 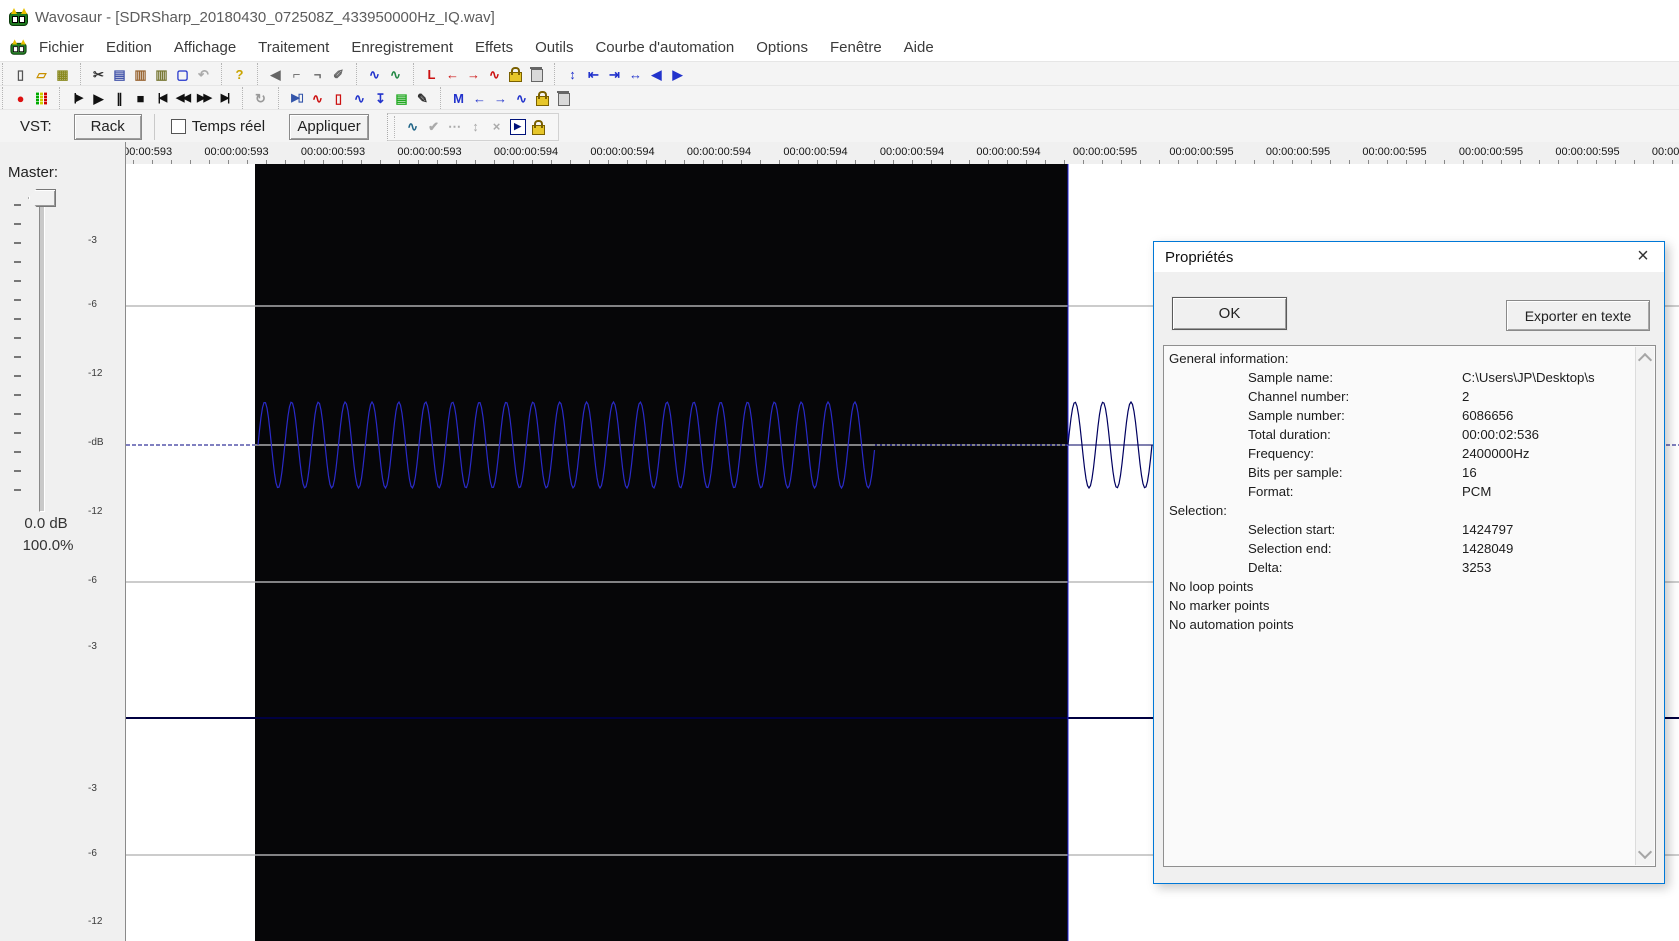 What do you see at coordinates (293, 47) in the screenshot?
I see `menu-traitement: Traitement` at bounding box center [293, 47].